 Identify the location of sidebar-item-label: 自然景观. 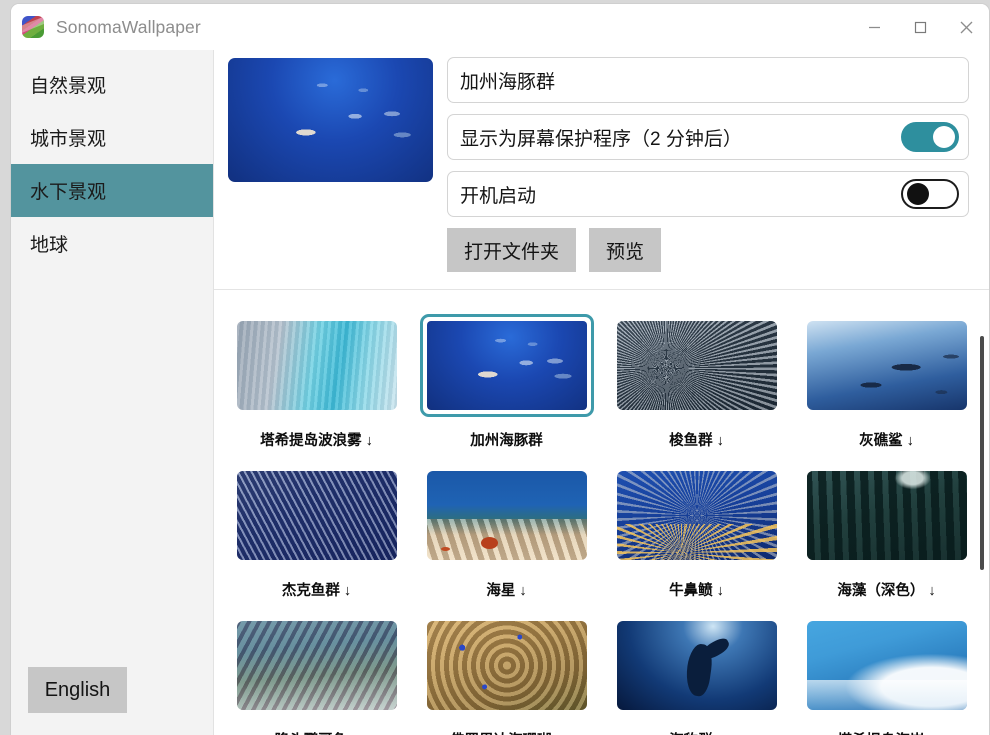
(68, 86).